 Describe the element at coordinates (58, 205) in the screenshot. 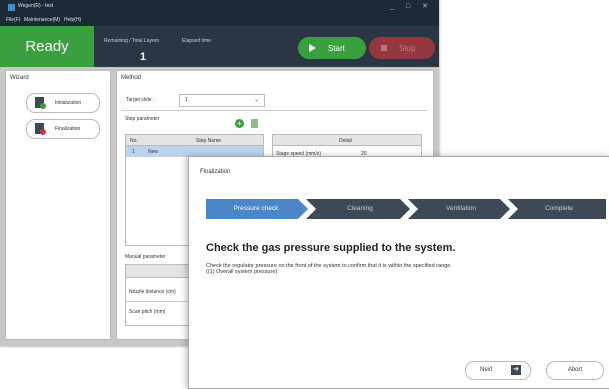

I see `wizard-panel: Wizard Initialization Finalization` at that location.